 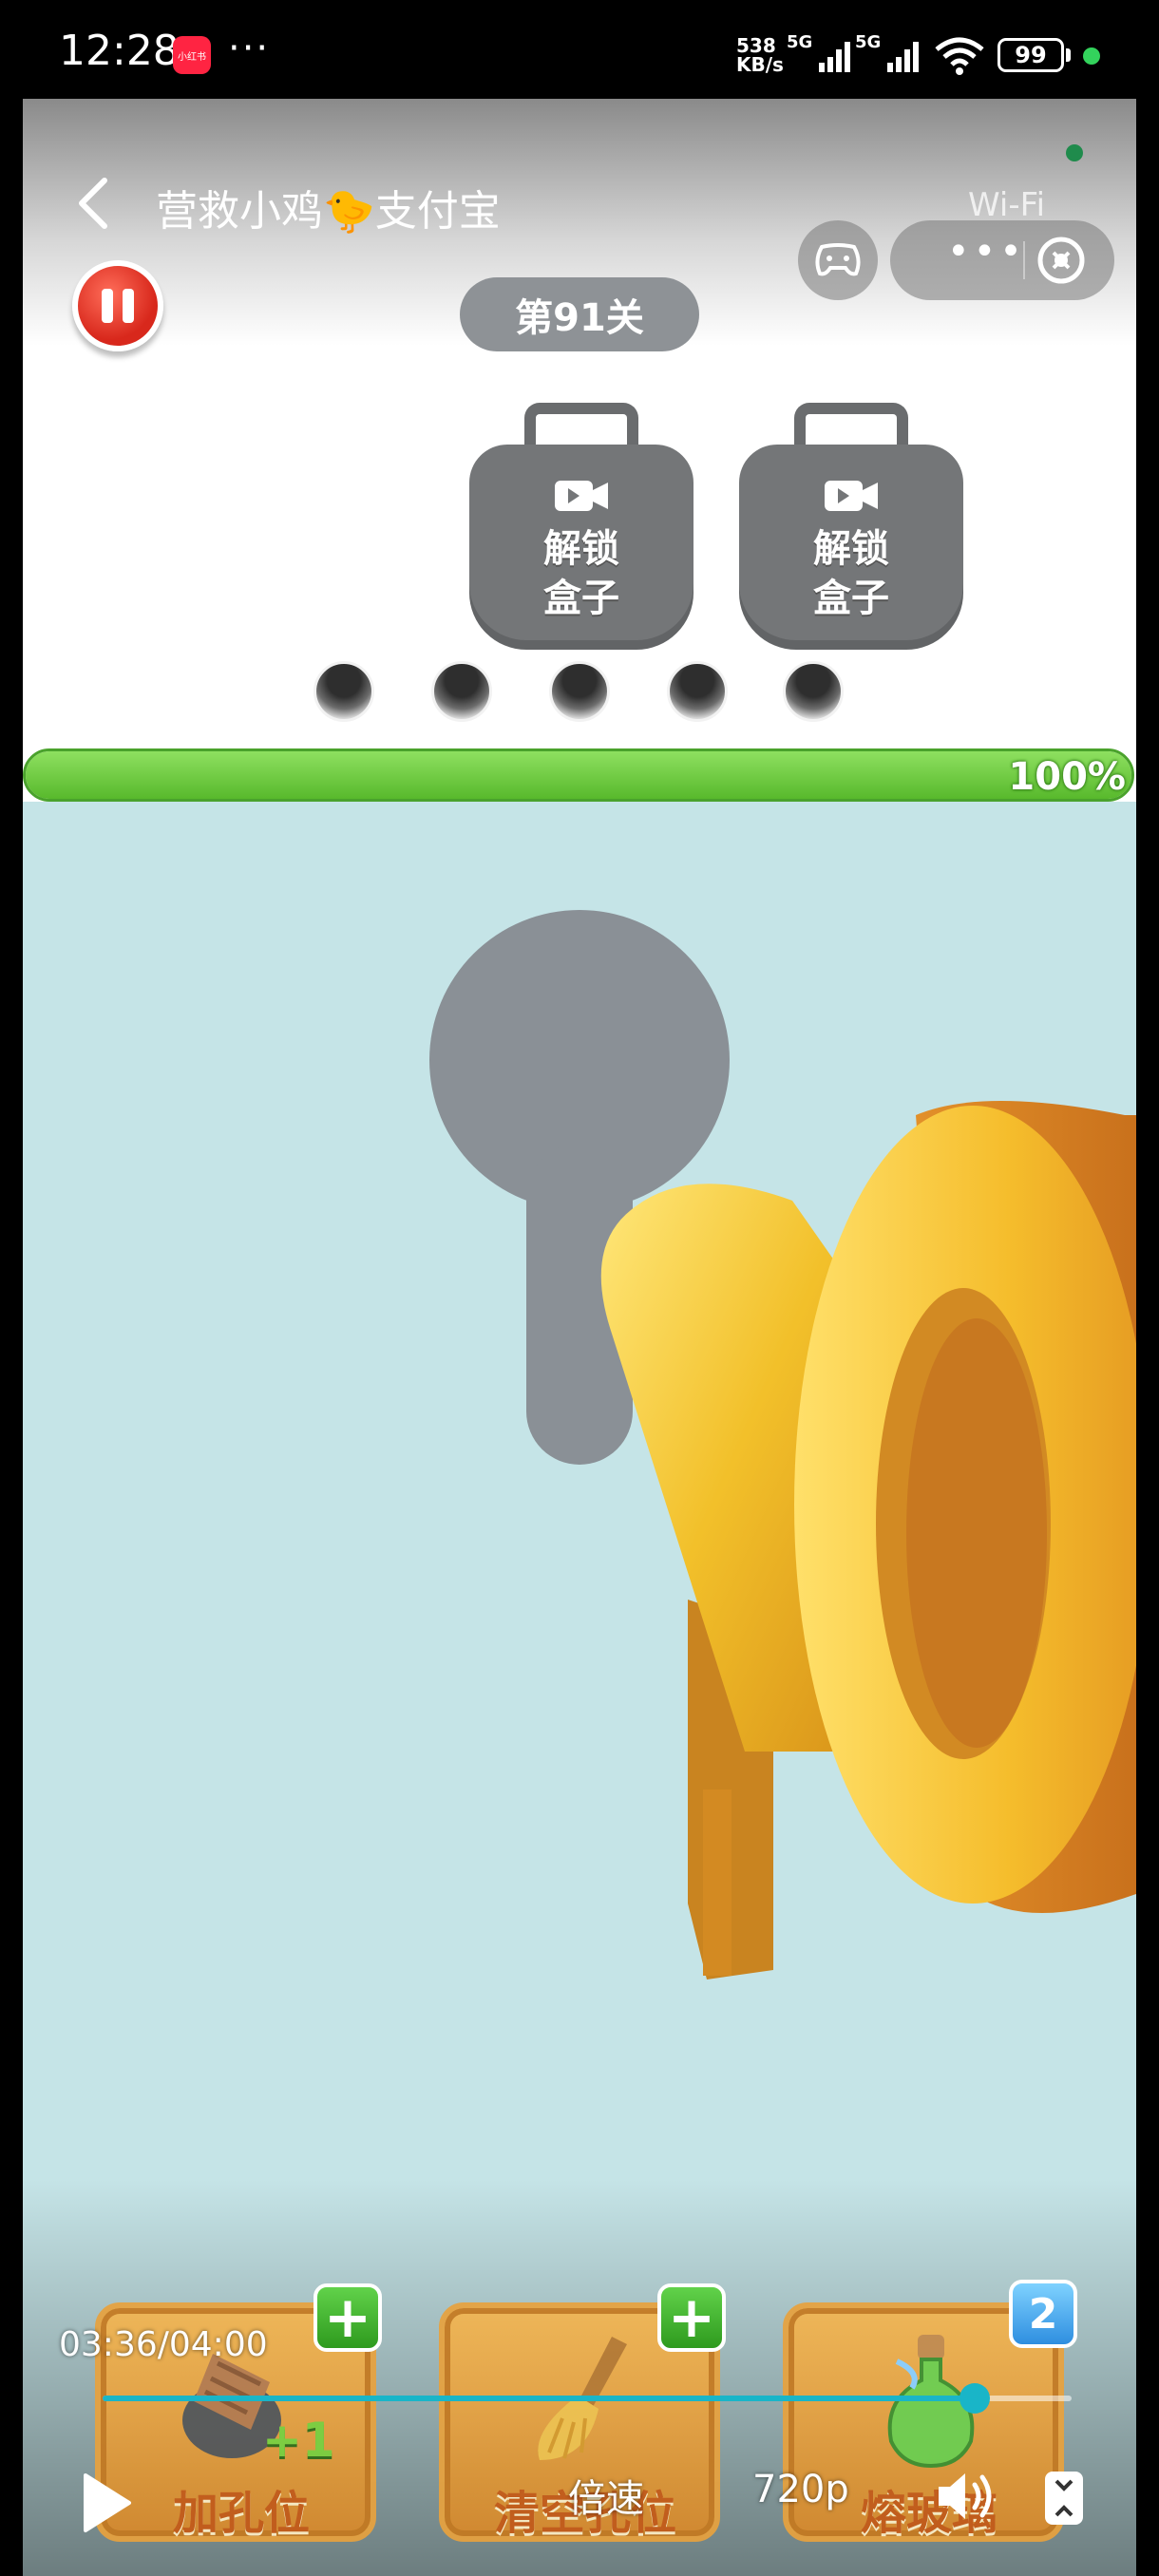 I want to click on progress-percent: 100%, so click(x=1067, y=777).